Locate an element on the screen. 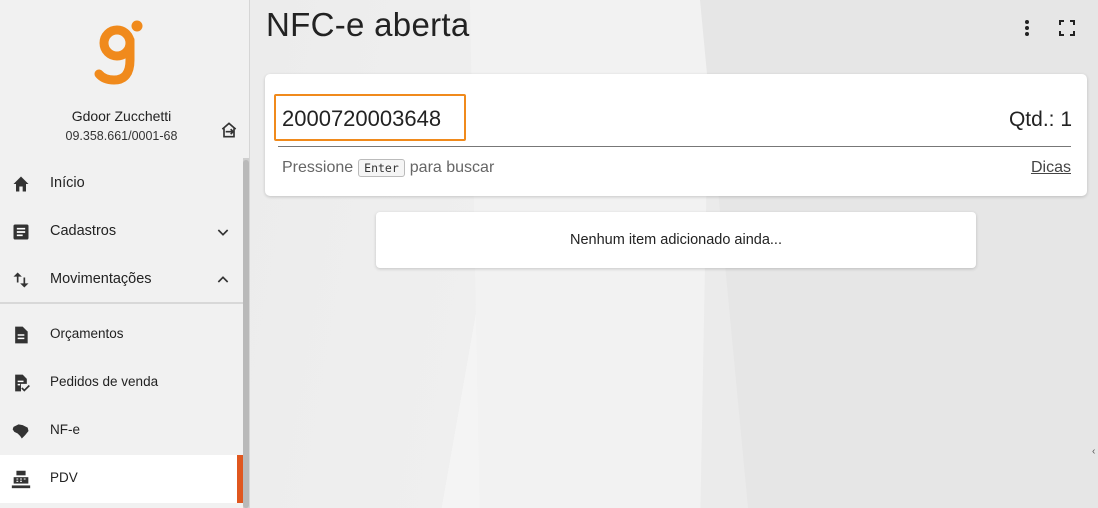 Image resolution: width=1098 pixels, height=508 pixels. enter-key-badge: Enter is located at coordinates (381, 168).